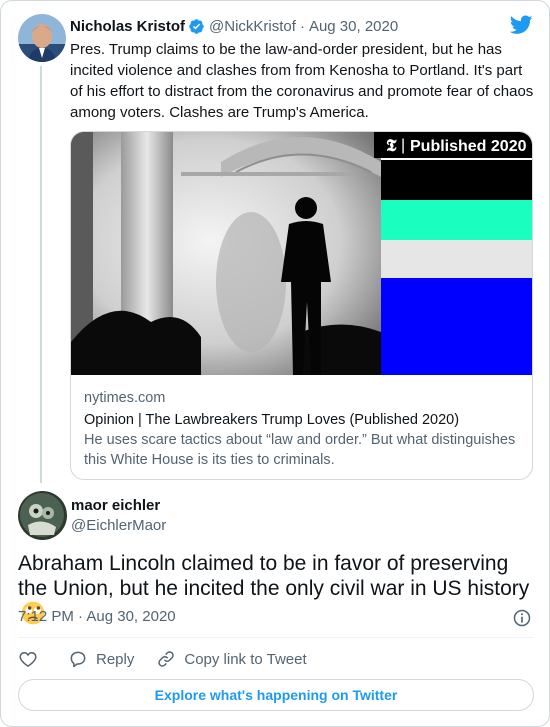 The width and height of the screenshot is (550, 727). I want to click on heart-icon, so click(28, 659).